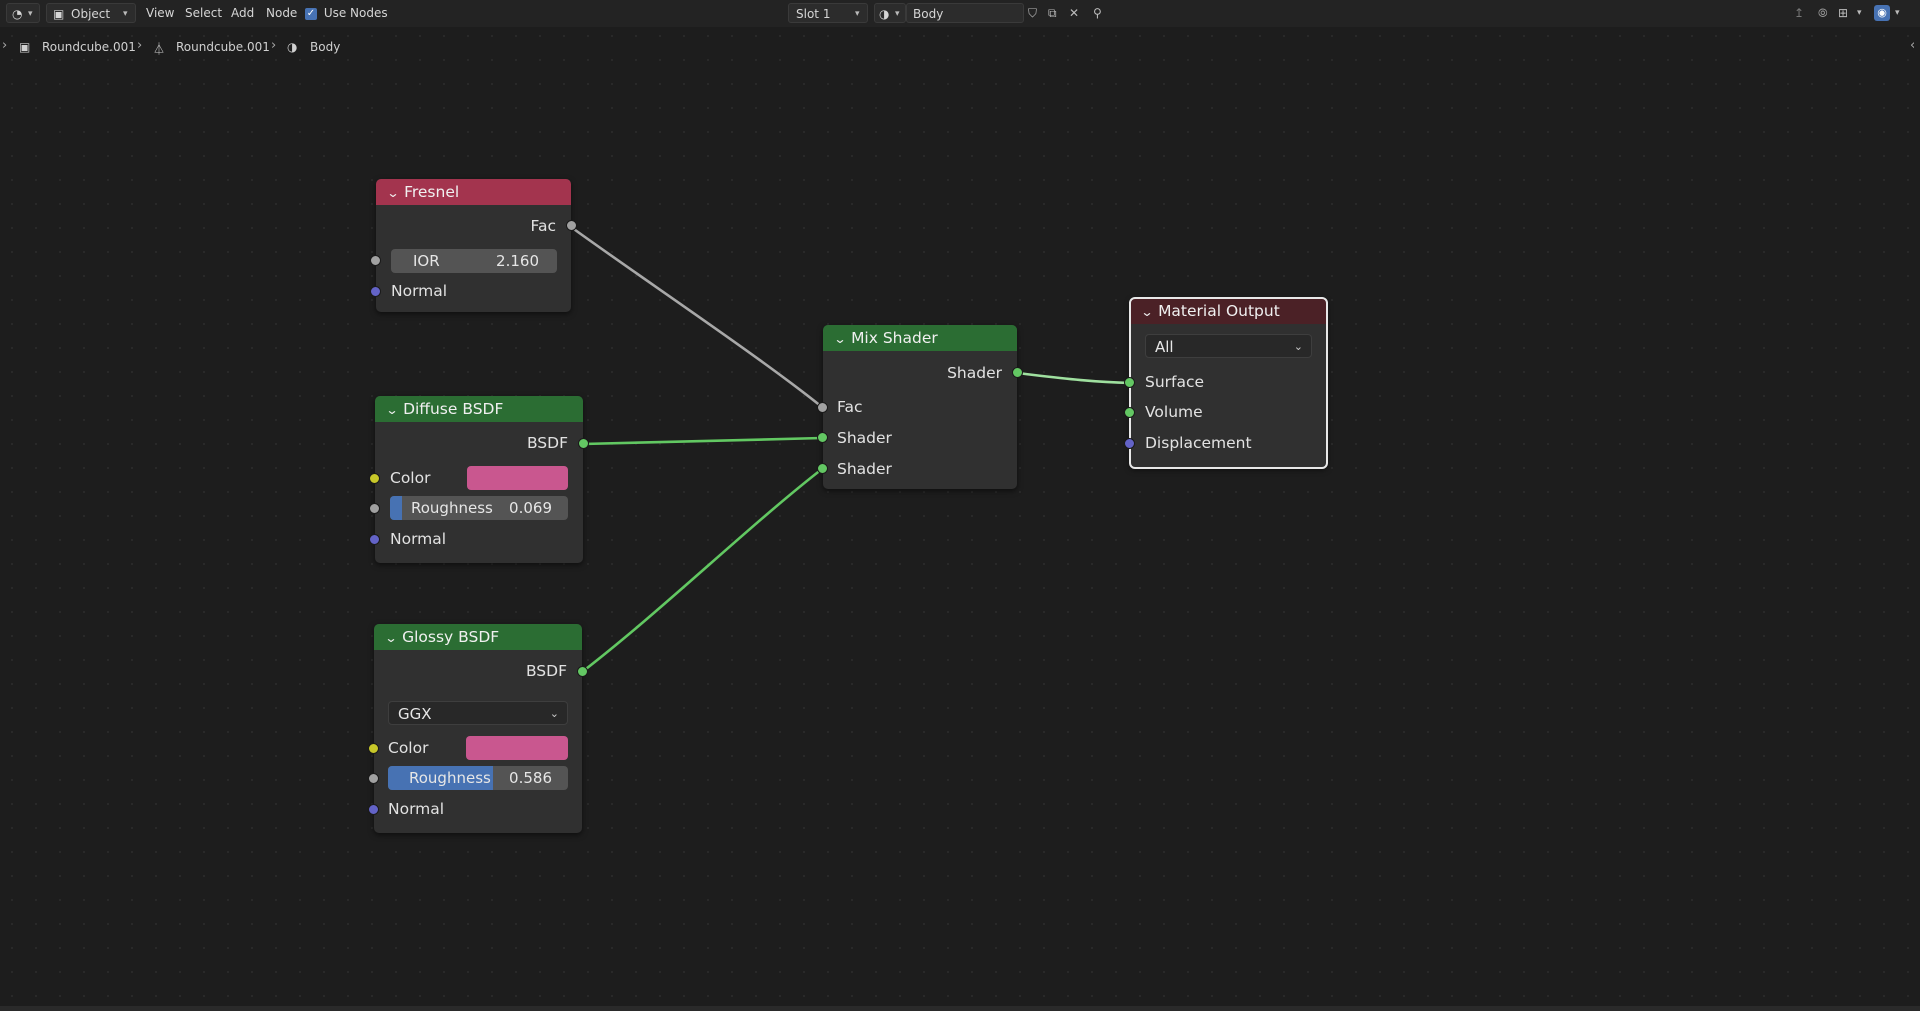 The width and height of the screenshot is (1920, 1011). Describe the element at coordinates (864, 438) in the screenshot. I see `shader1-label: Shader` at that location.